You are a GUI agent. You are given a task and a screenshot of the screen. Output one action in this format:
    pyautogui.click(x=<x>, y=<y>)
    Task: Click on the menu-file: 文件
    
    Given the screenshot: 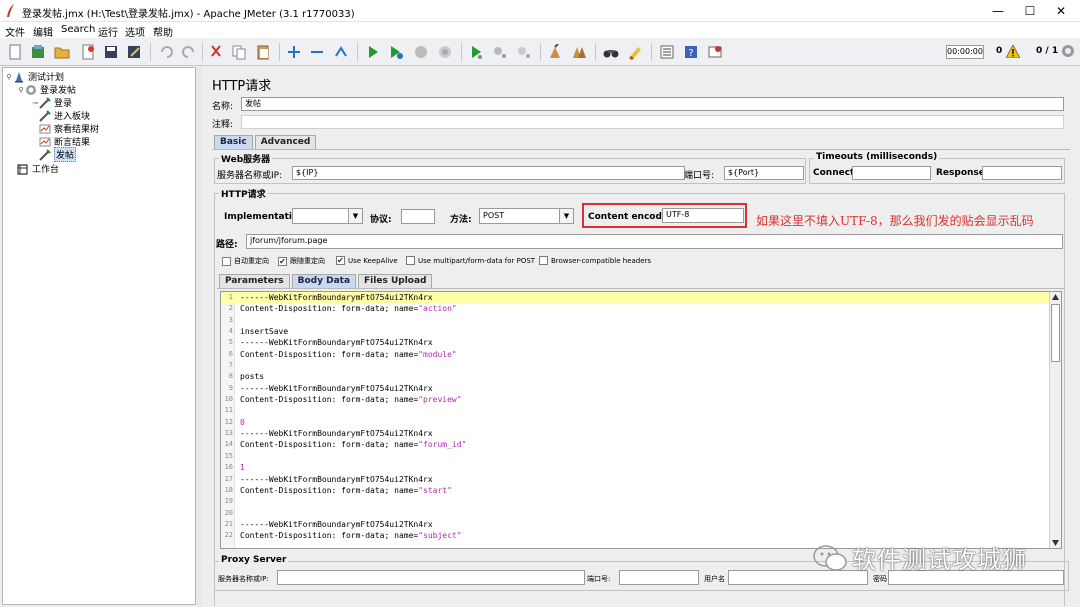 What is the action you would take?
    pyautogui.click(x=15, y=31)
    